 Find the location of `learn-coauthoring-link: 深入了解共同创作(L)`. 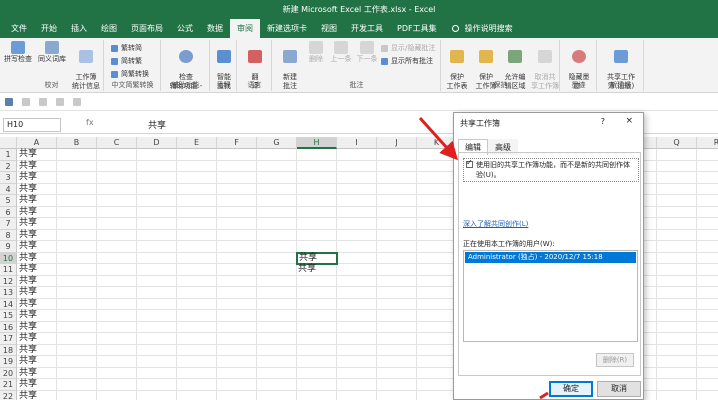

learn-coauthoring-link: 深入了解共同创作(L) is located at coordinates (495, 224).